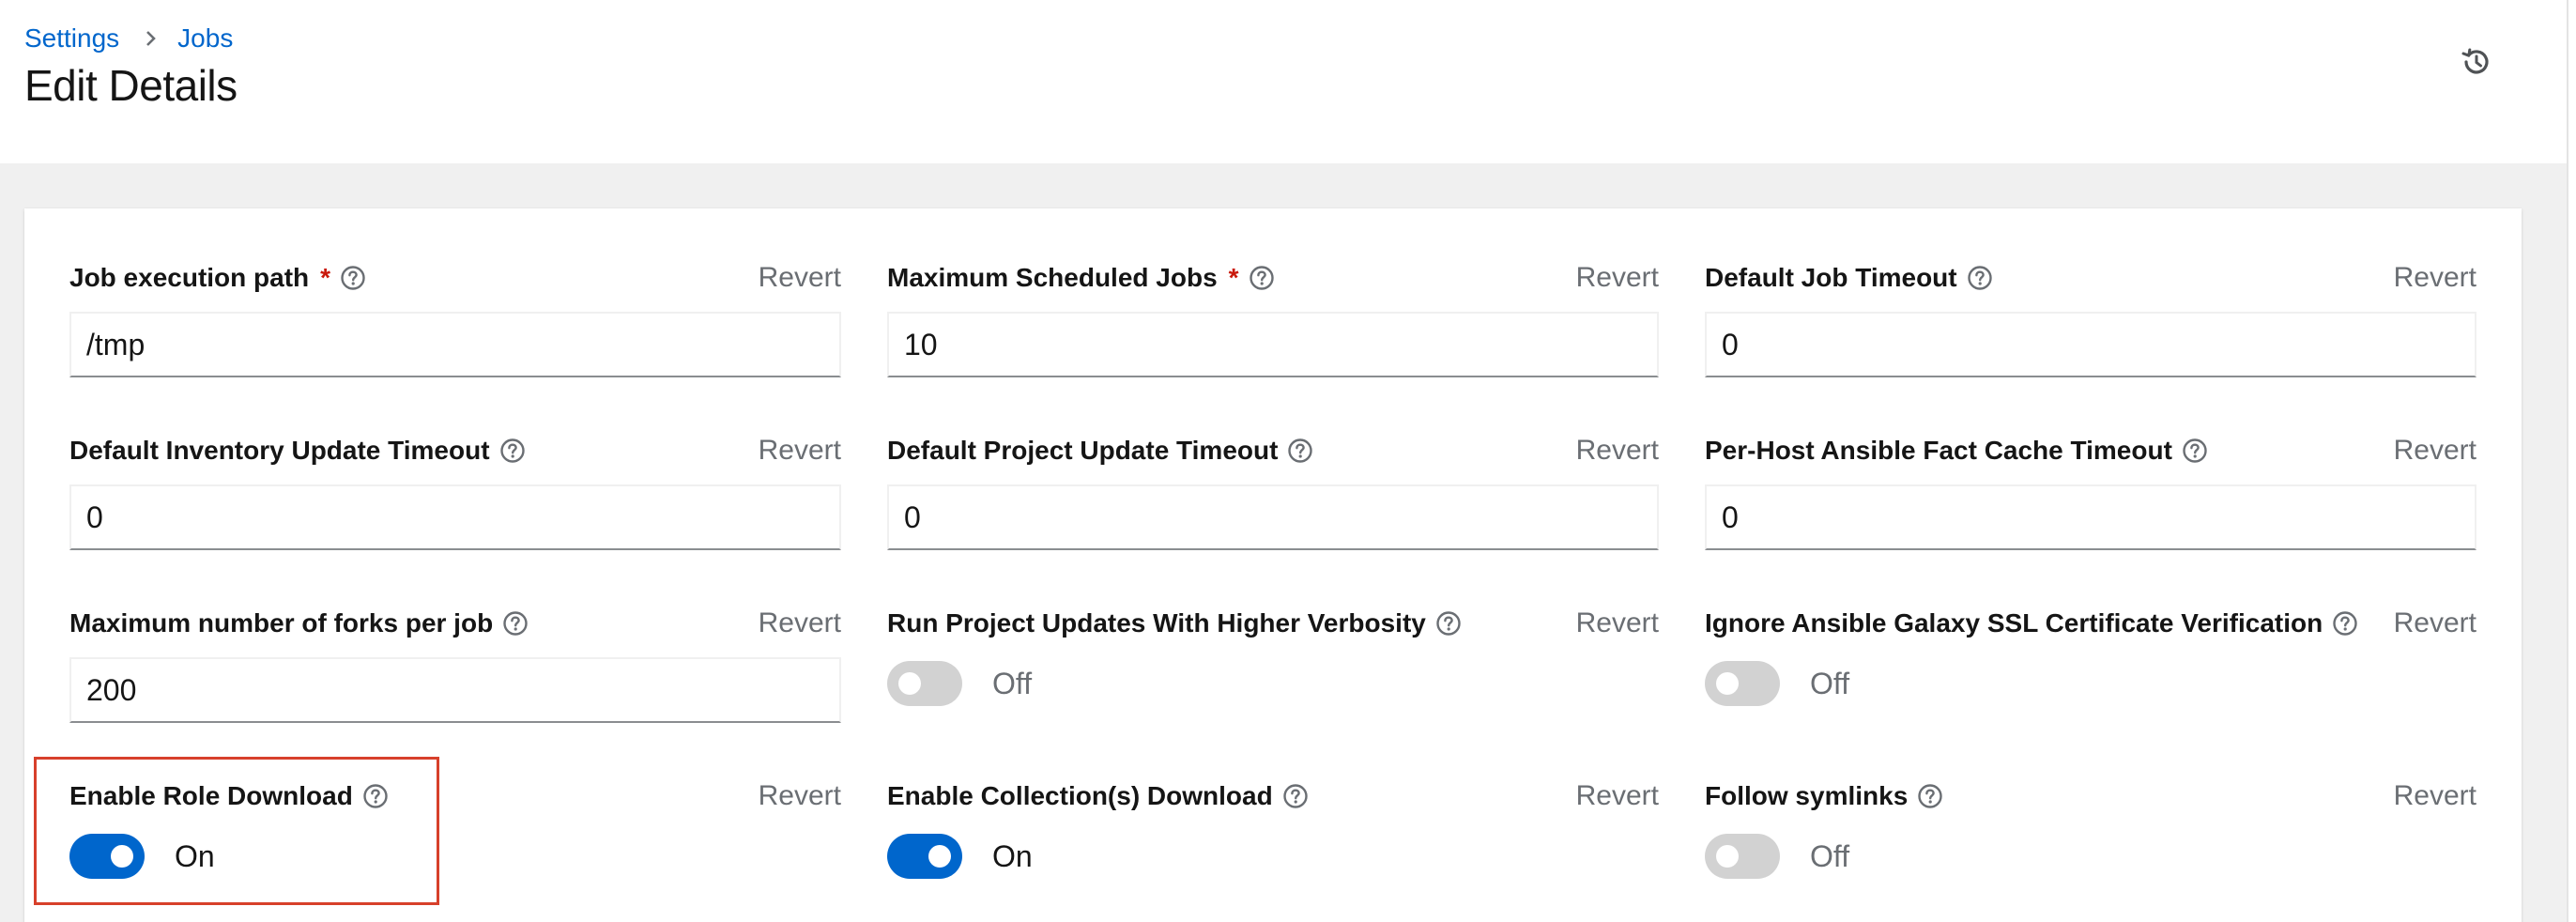 This screenshot has height=922, width=2576. I want to click on page-title: Edit Details, so click(131, 85).